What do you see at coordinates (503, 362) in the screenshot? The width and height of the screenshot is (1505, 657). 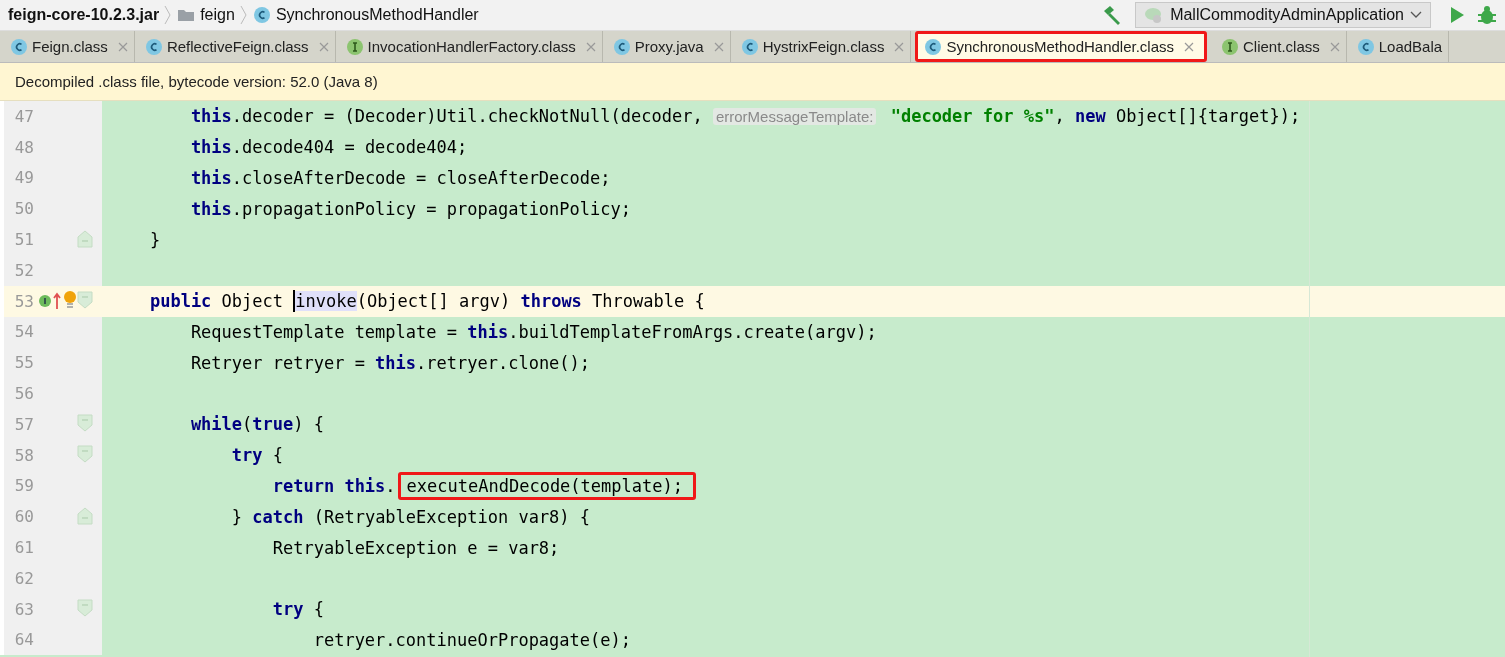 I see `code-text: .retryer.clone();` at bounding box center [503, 362].